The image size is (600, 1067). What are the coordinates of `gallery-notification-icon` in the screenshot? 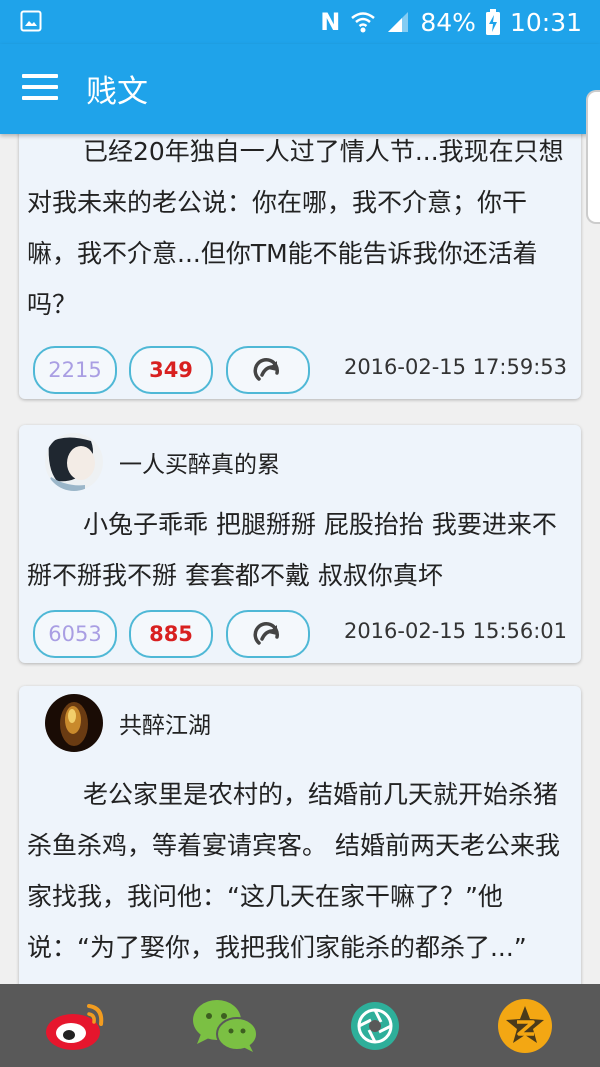 It's located at (31, 21).